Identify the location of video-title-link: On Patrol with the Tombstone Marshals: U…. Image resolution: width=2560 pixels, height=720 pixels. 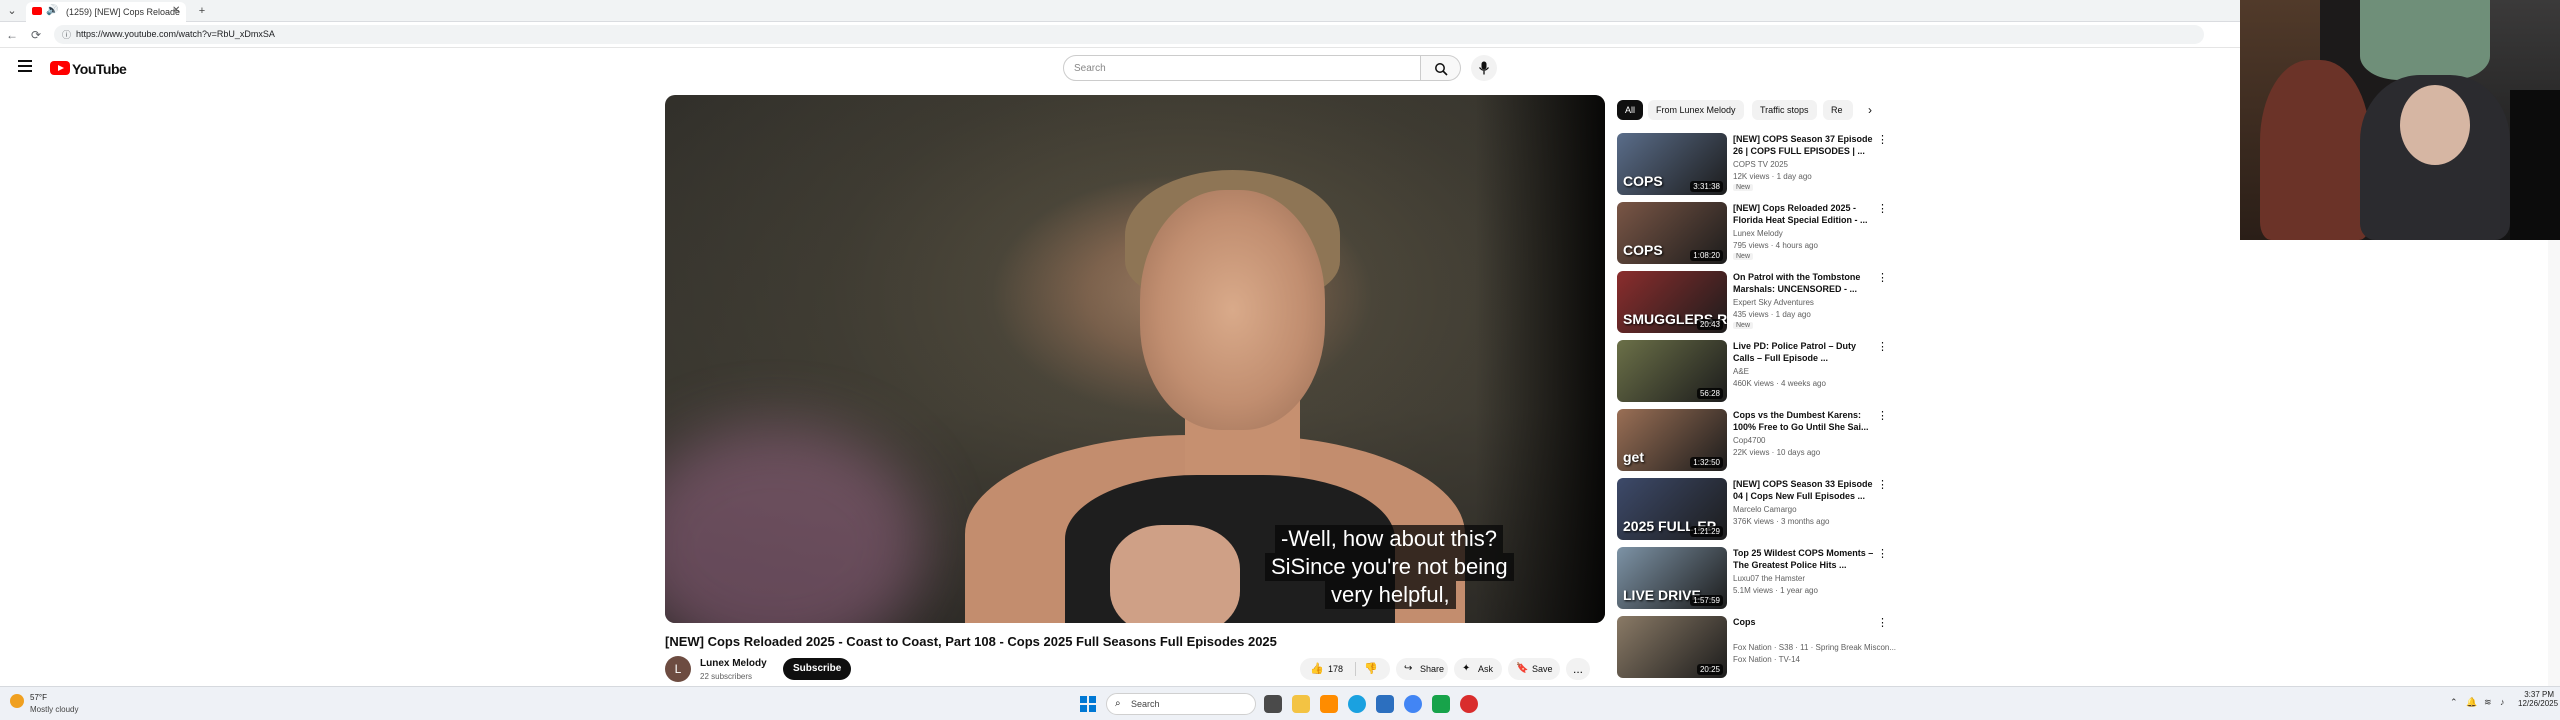
(1804, 283).